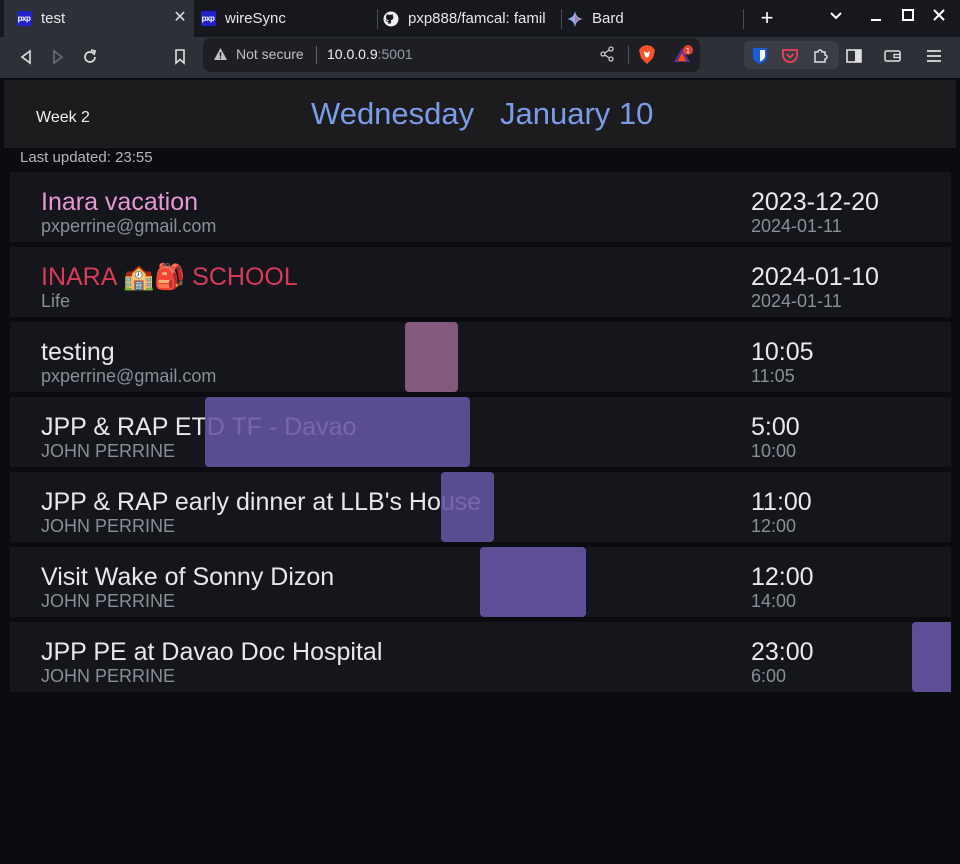  What do you see at coordinates (782, 652) in the screenshot?
I see `event-start: 23:00` at bounding box center [782, 652].